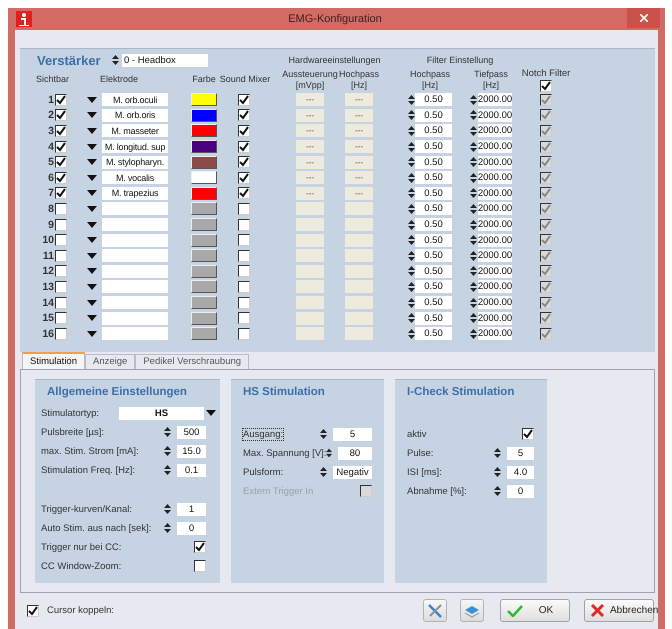 The image size is (672, 629). I want to click on channel-number: 7, so click(51, 193).